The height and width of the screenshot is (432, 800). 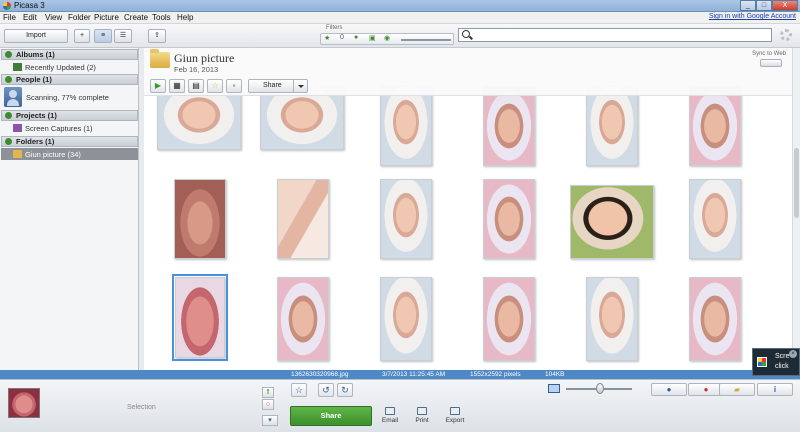 I want to click on title-bar: Picasa 3 _ □ X, so click(x=400, y=6).